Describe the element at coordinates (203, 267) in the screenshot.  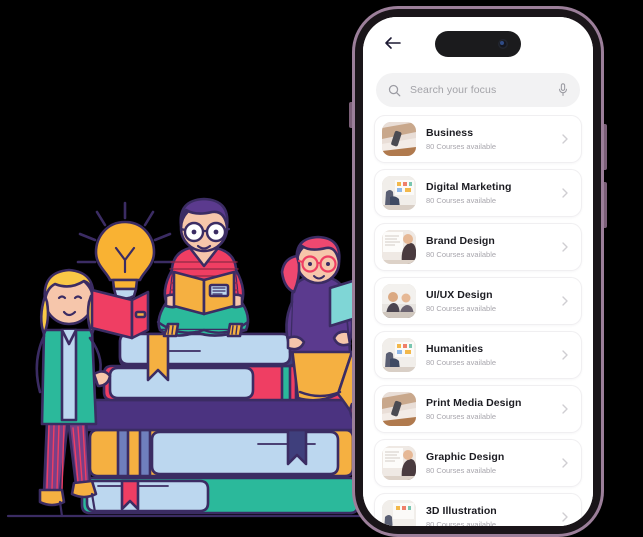
I see `character-boy` at that location.